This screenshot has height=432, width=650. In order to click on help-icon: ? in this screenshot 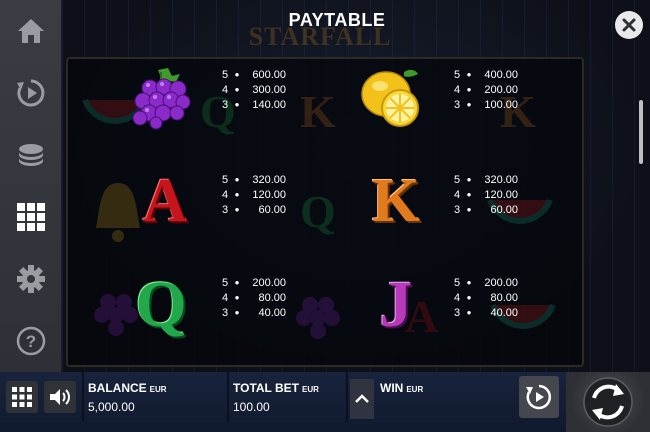, I will do `click(30, 341)`.